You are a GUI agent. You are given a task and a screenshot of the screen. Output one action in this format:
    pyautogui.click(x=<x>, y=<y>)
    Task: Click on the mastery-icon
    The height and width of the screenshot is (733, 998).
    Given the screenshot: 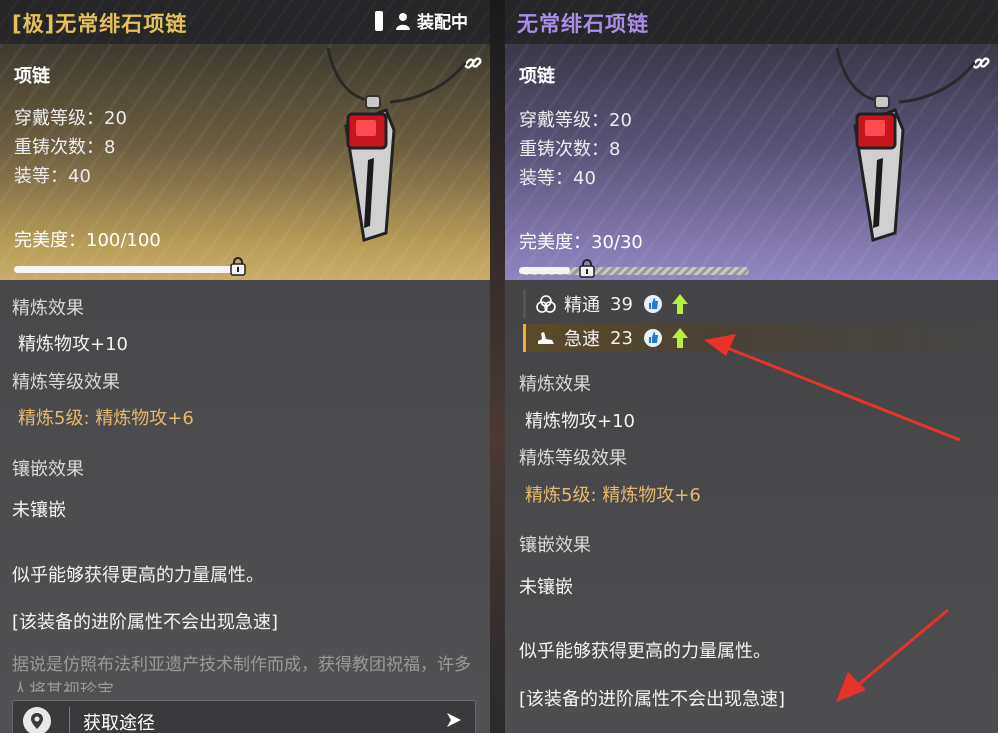 What is the action you would take?
    pyautogui.click(x=546, y=304)
    